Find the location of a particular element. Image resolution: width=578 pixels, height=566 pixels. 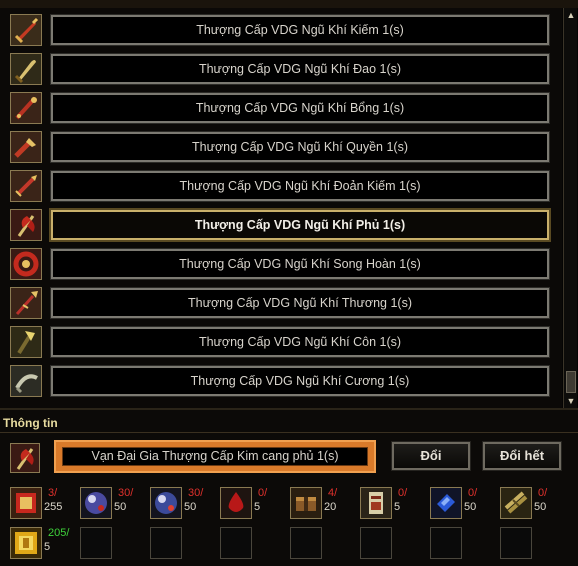

top-header is located at coordinates (289, 4).